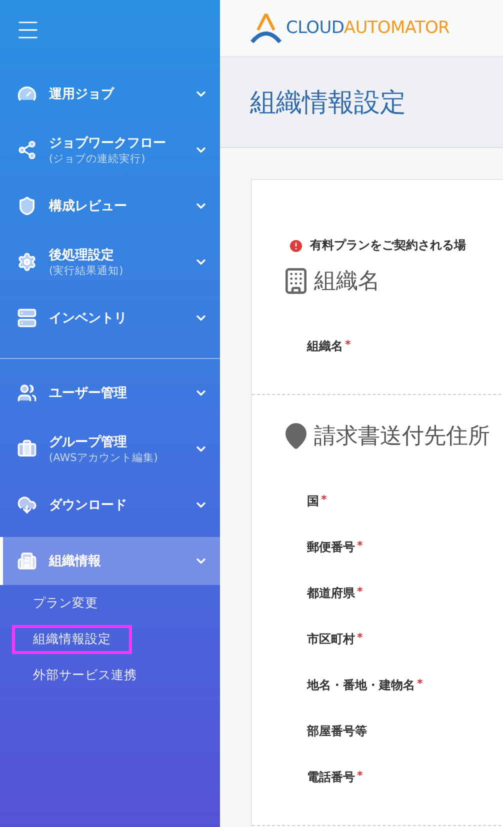 Image resolution: width=503 pixels, height=827 pixels. I want to click on sidebar-item: ジョブワークフロー (ジョブの連続実行), so click(110, 150).